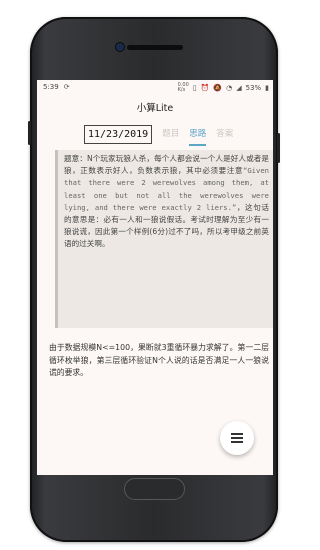 The image size is (320, 550). I want to click on network-speed: 0.00 K/s, so click(183, 87).